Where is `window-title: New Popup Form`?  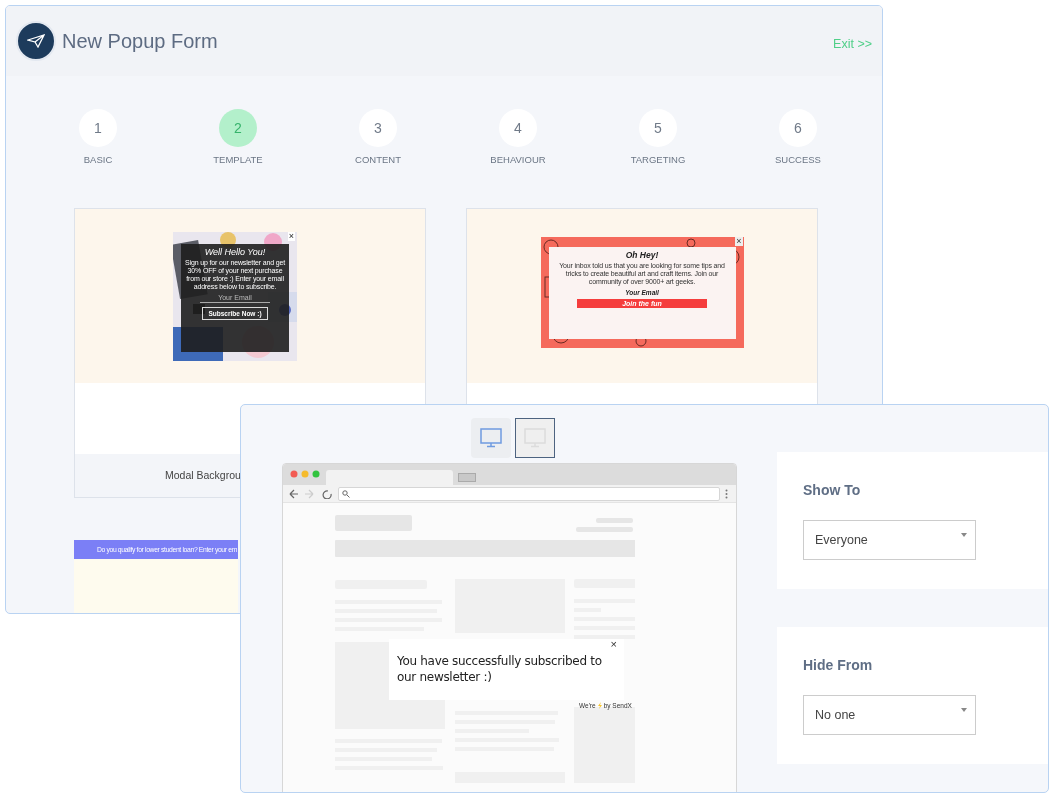
window-title: New Popup Form is located at coordinates (140, 41).